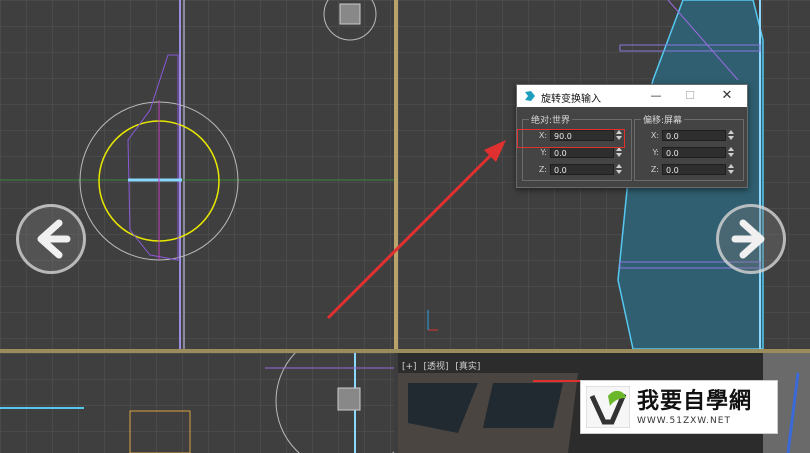  I want to click on off-z-spinner, so click(731, 169).